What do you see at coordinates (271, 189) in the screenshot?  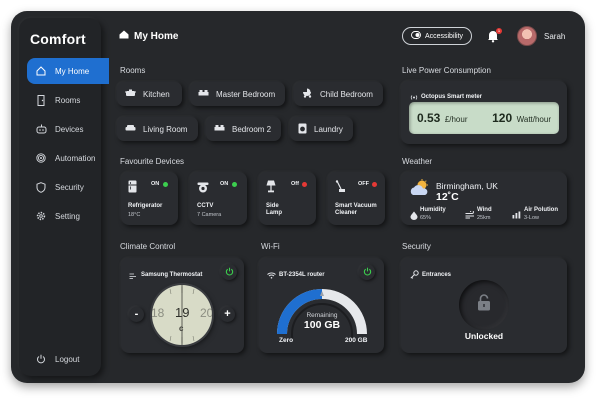 I see `lamp-icon` at bounding box center [271, 189].